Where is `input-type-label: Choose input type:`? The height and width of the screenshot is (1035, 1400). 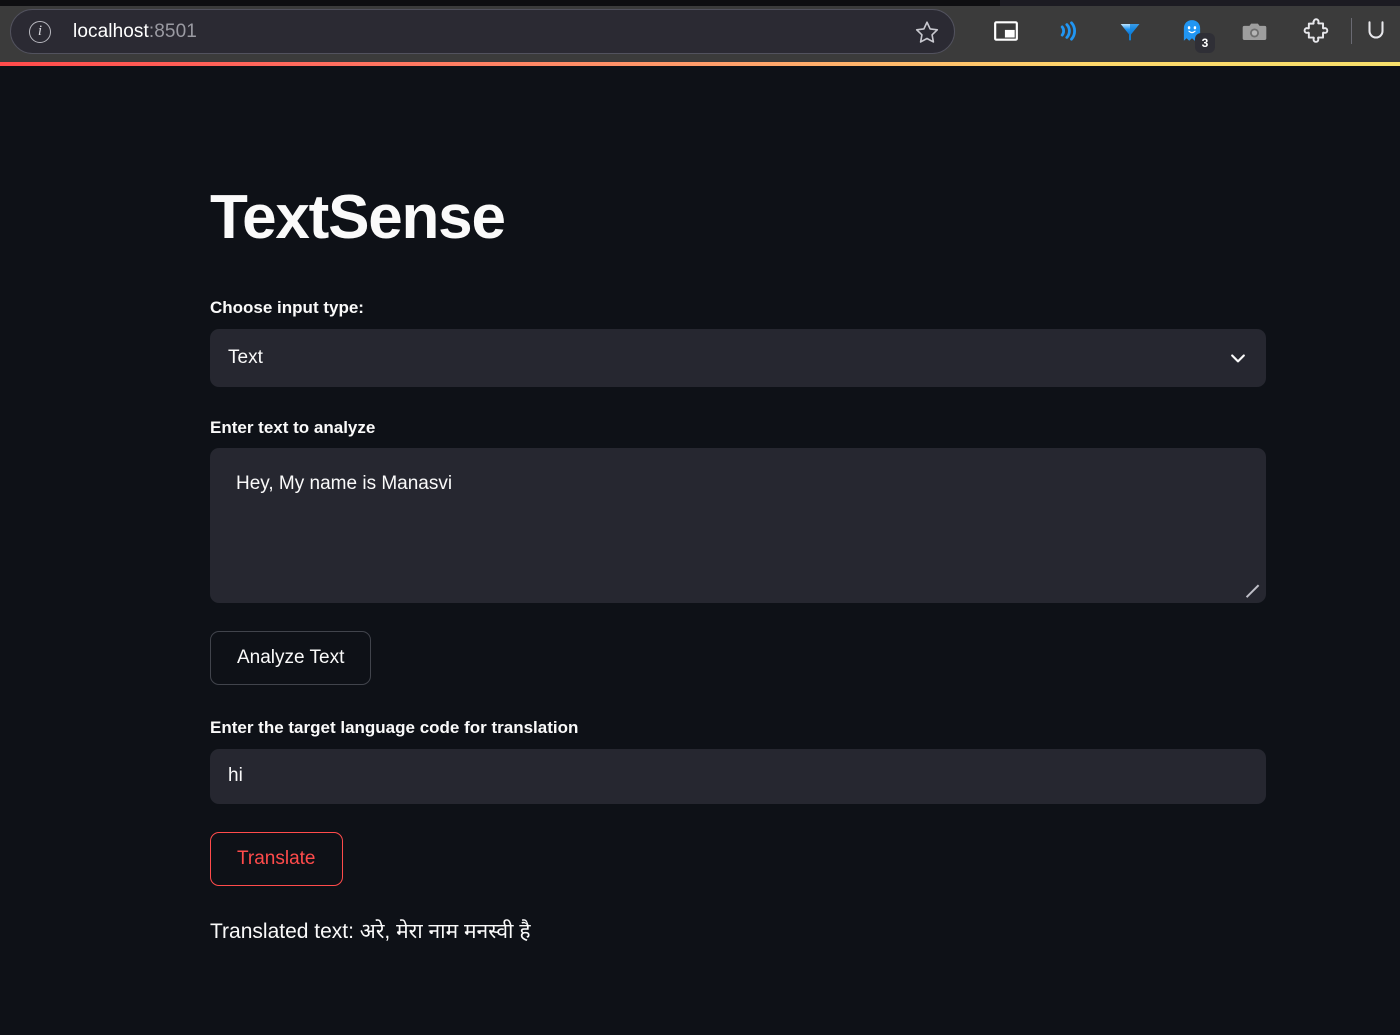 input-type-label: Choose input type: is located at coordinates (287, 308).